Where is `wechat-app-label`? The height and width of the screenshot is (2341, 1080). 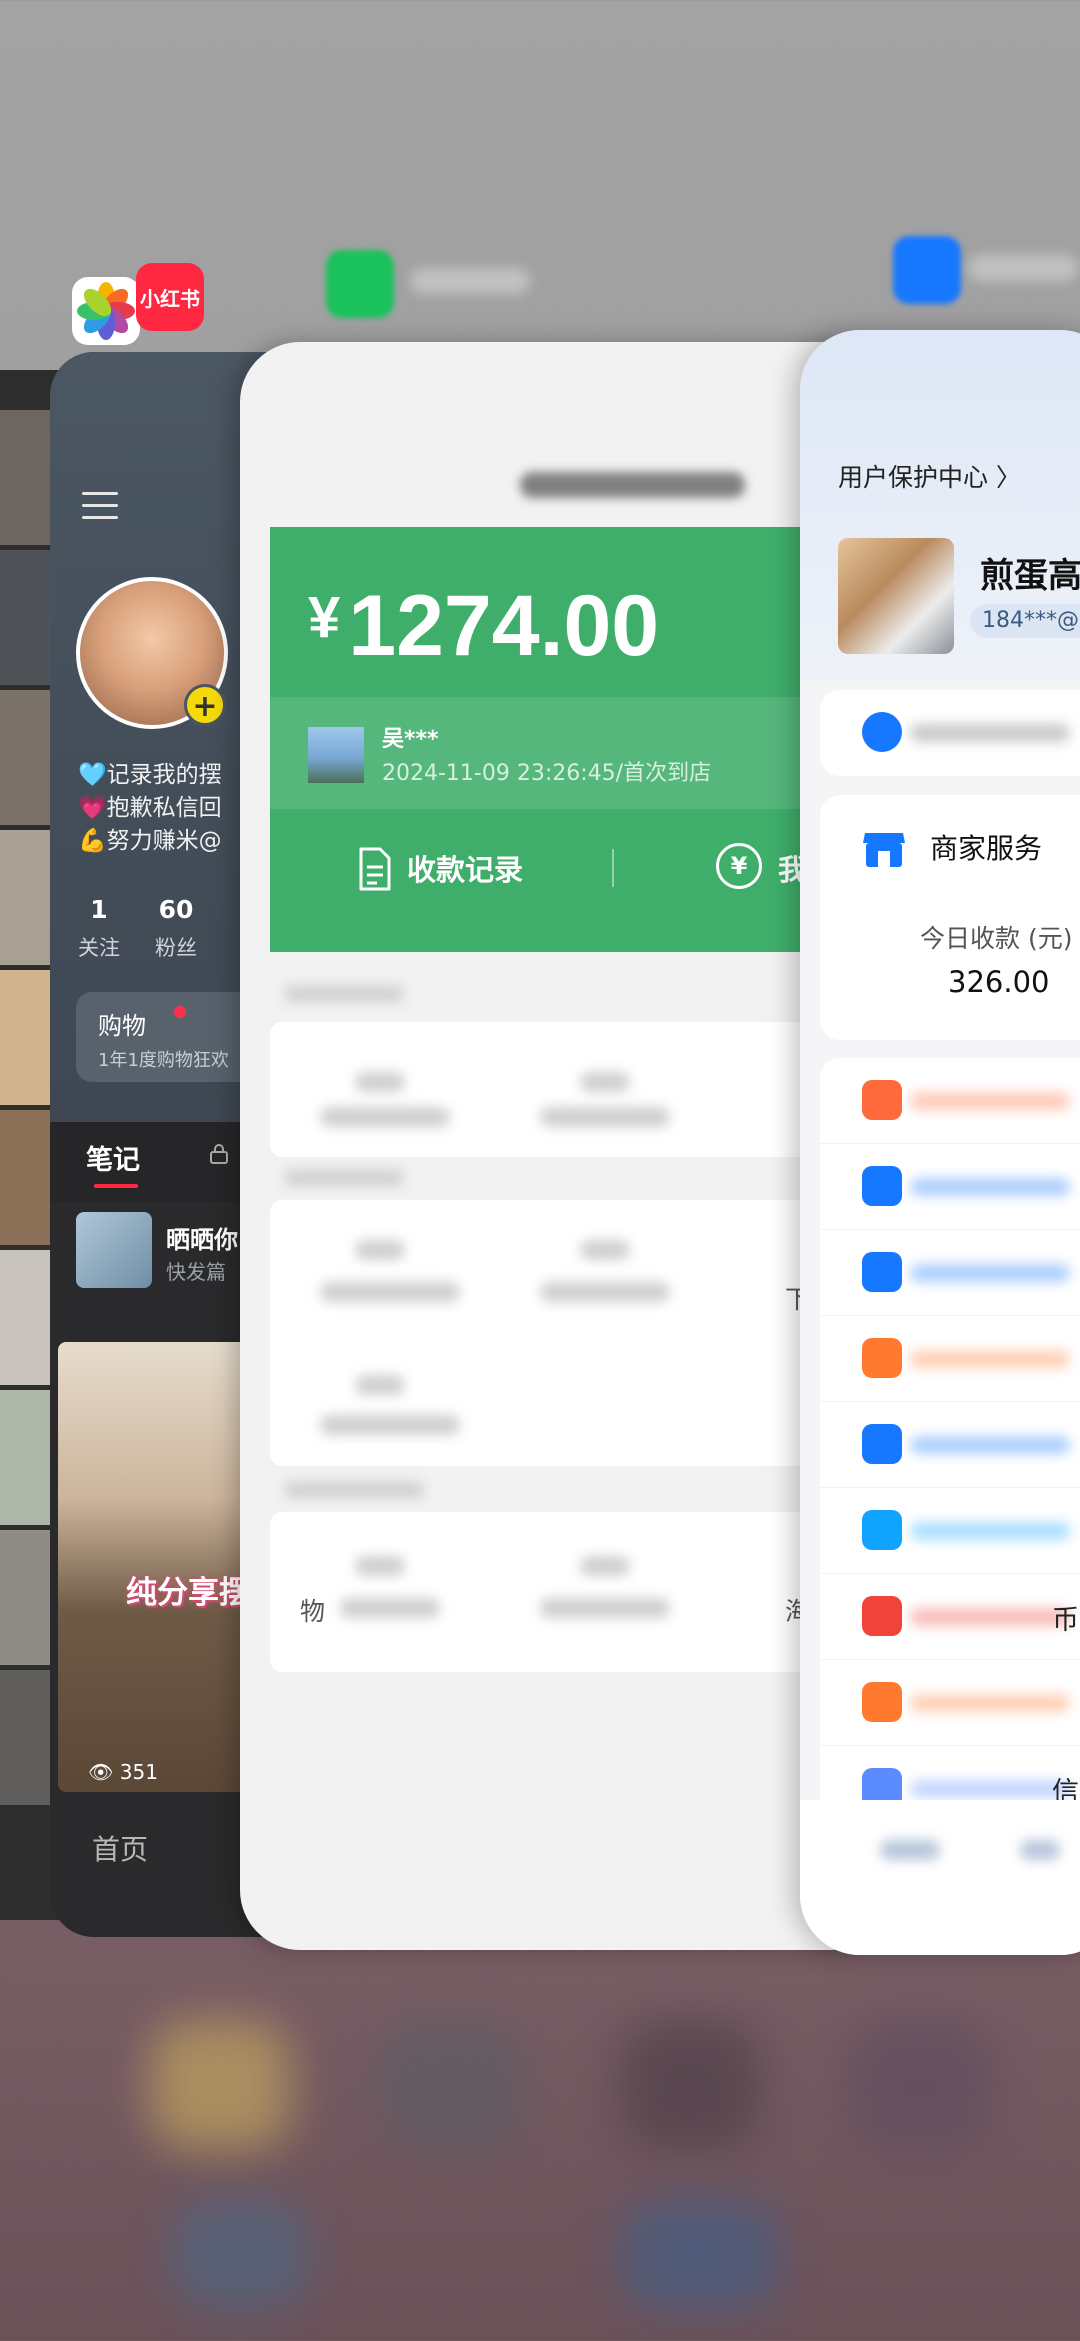 wechat-app-label is located at coordinates (470, 281).